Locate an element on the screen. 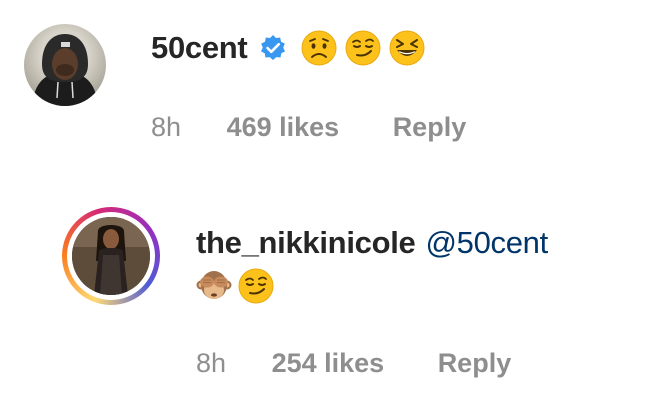  likes-count-link: 254 likes is located at coordinates (328, 363).